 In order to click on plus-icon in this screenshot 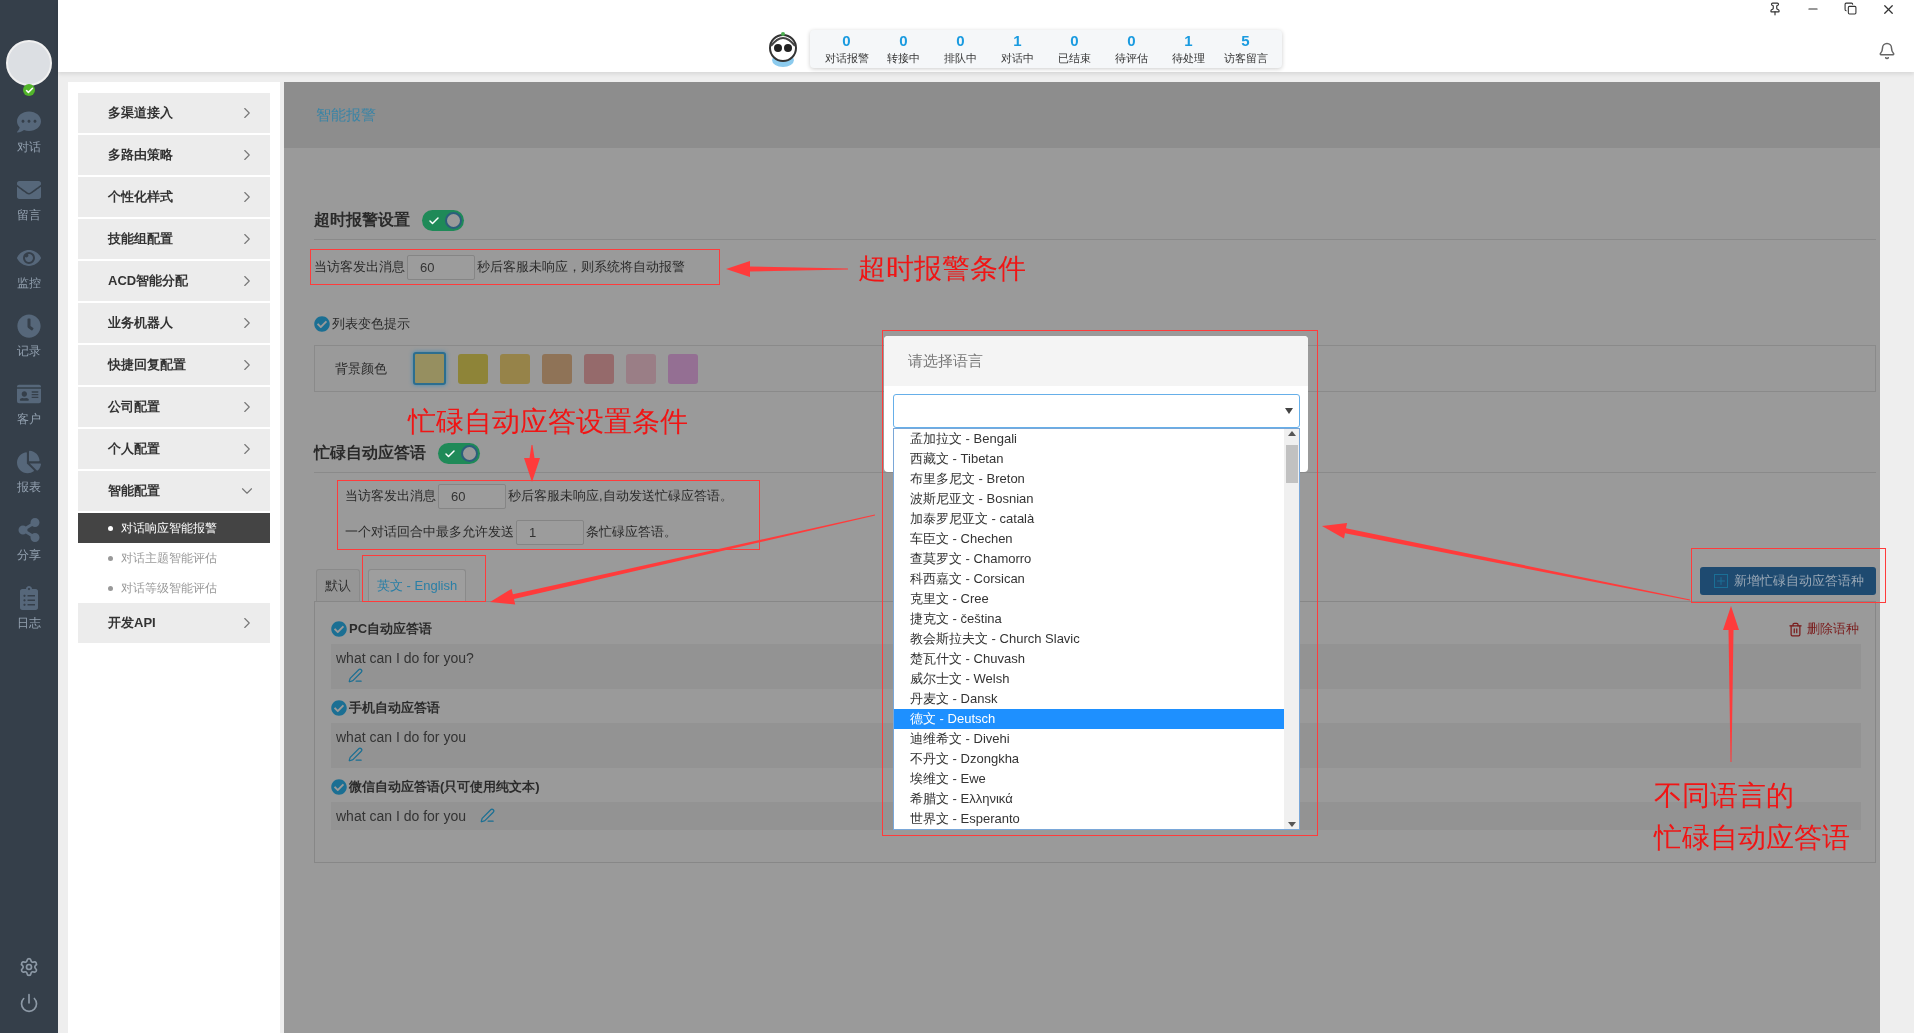, I will do `click(1721, 581)`.